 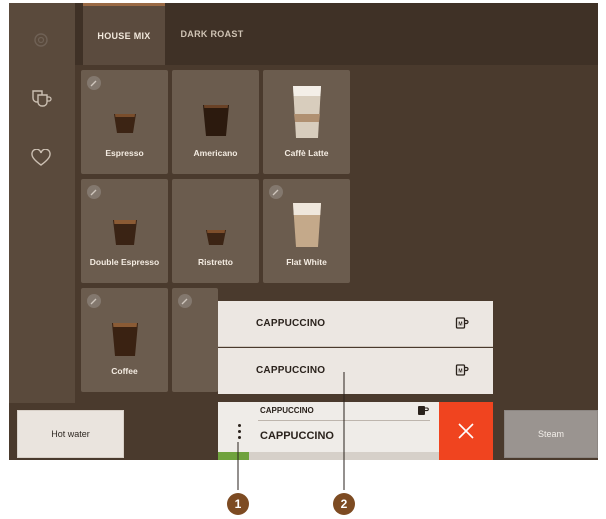 What do you see at coordinates (344, 504) in the screenshot?
I see `callout-2: 2` at bounding box center [344, 504].